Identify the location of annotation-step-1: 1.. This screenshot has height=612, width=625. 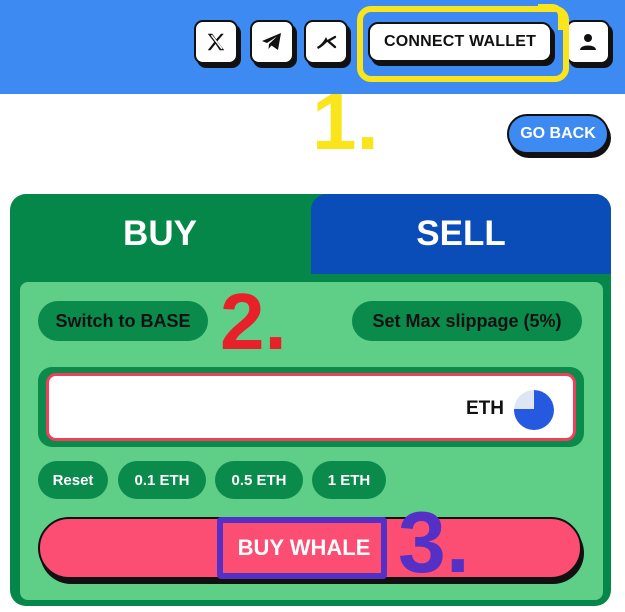
(345, 121).